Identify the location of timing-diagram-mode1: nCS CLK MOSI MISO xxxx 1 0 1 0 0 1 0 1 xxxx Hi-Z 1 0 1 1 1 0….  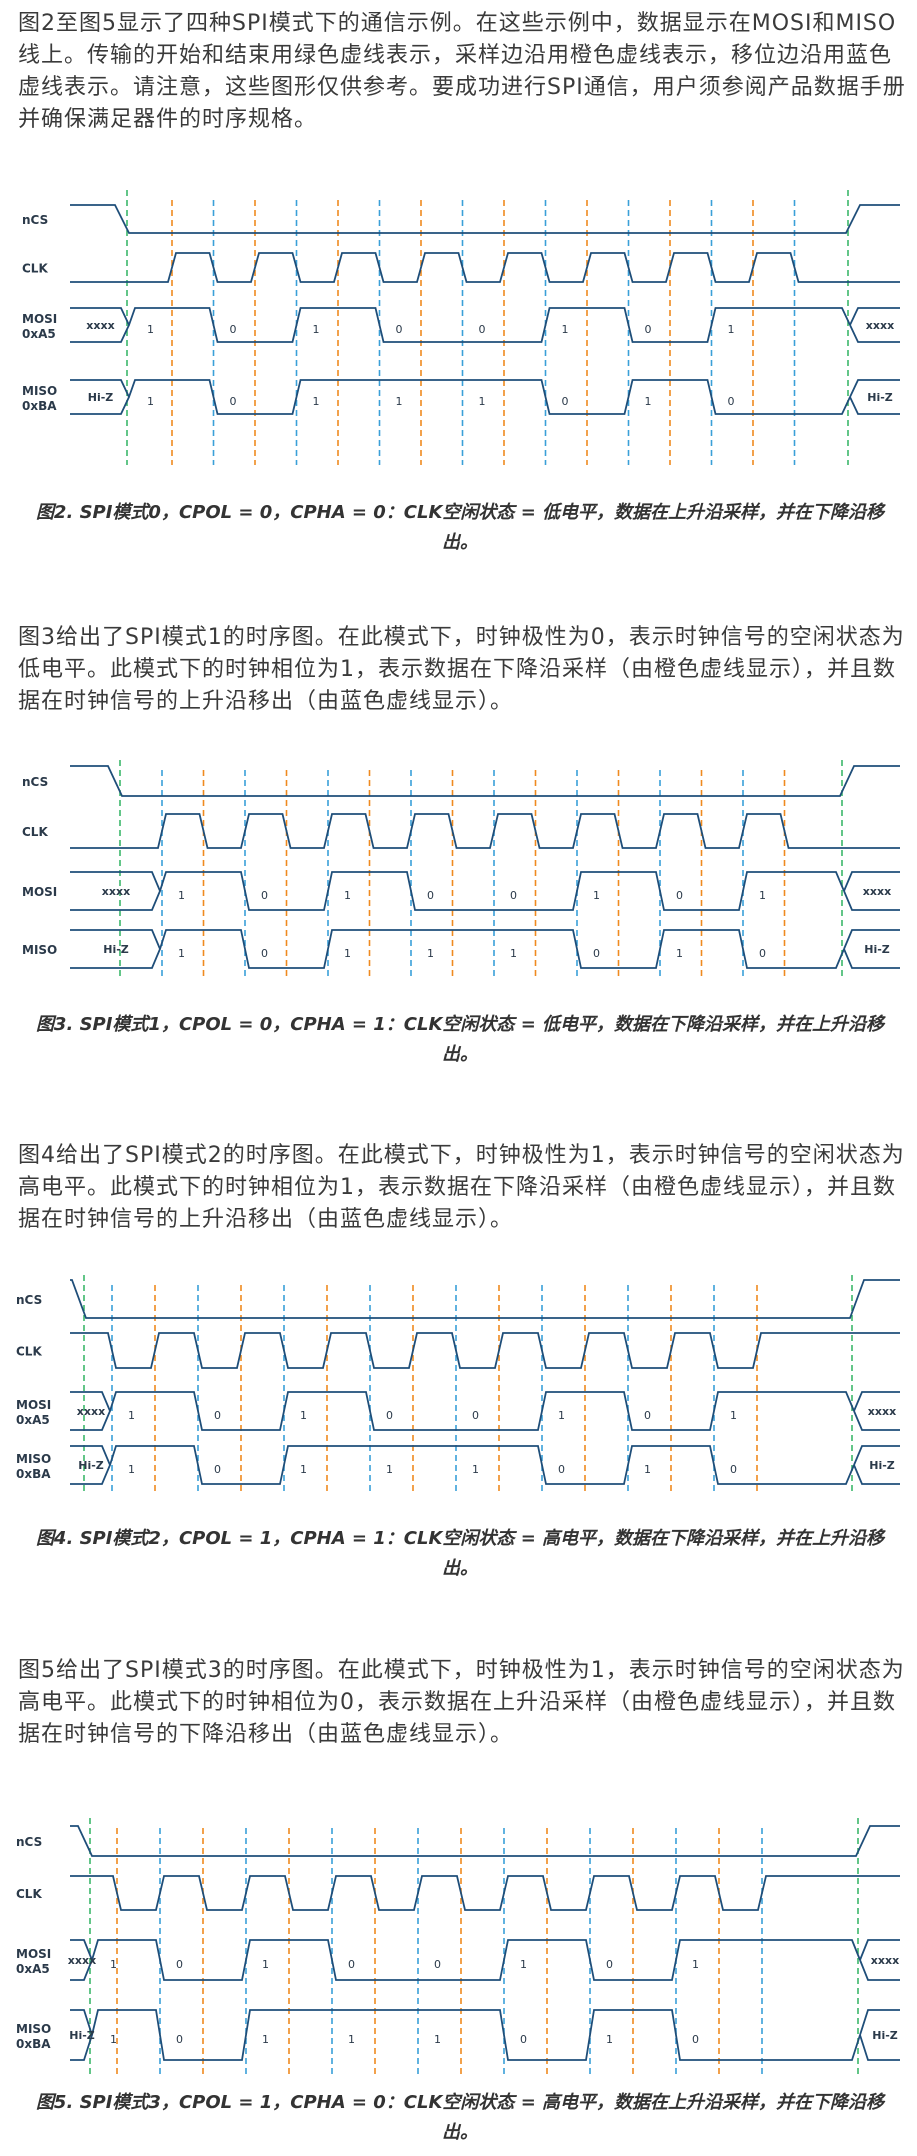
(461, 869).